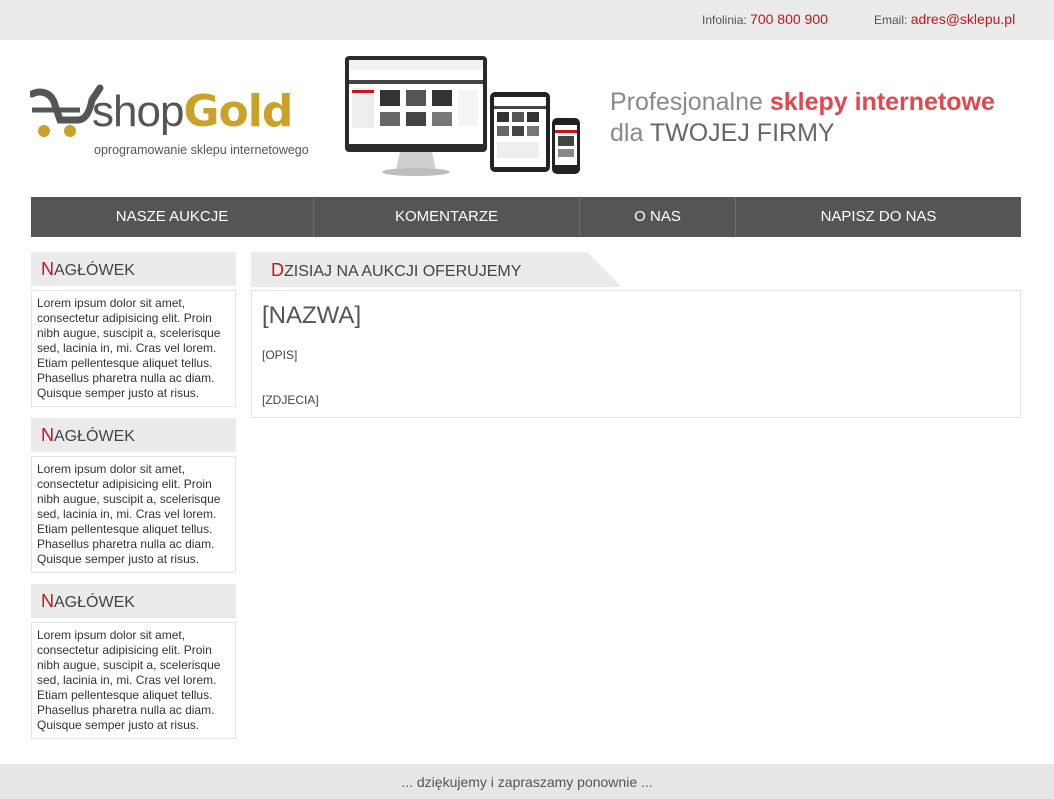 The width and height of the screenshot is (1054, 799). I want to click on email-link: adres@sklepu.pl, so click(963, 19).